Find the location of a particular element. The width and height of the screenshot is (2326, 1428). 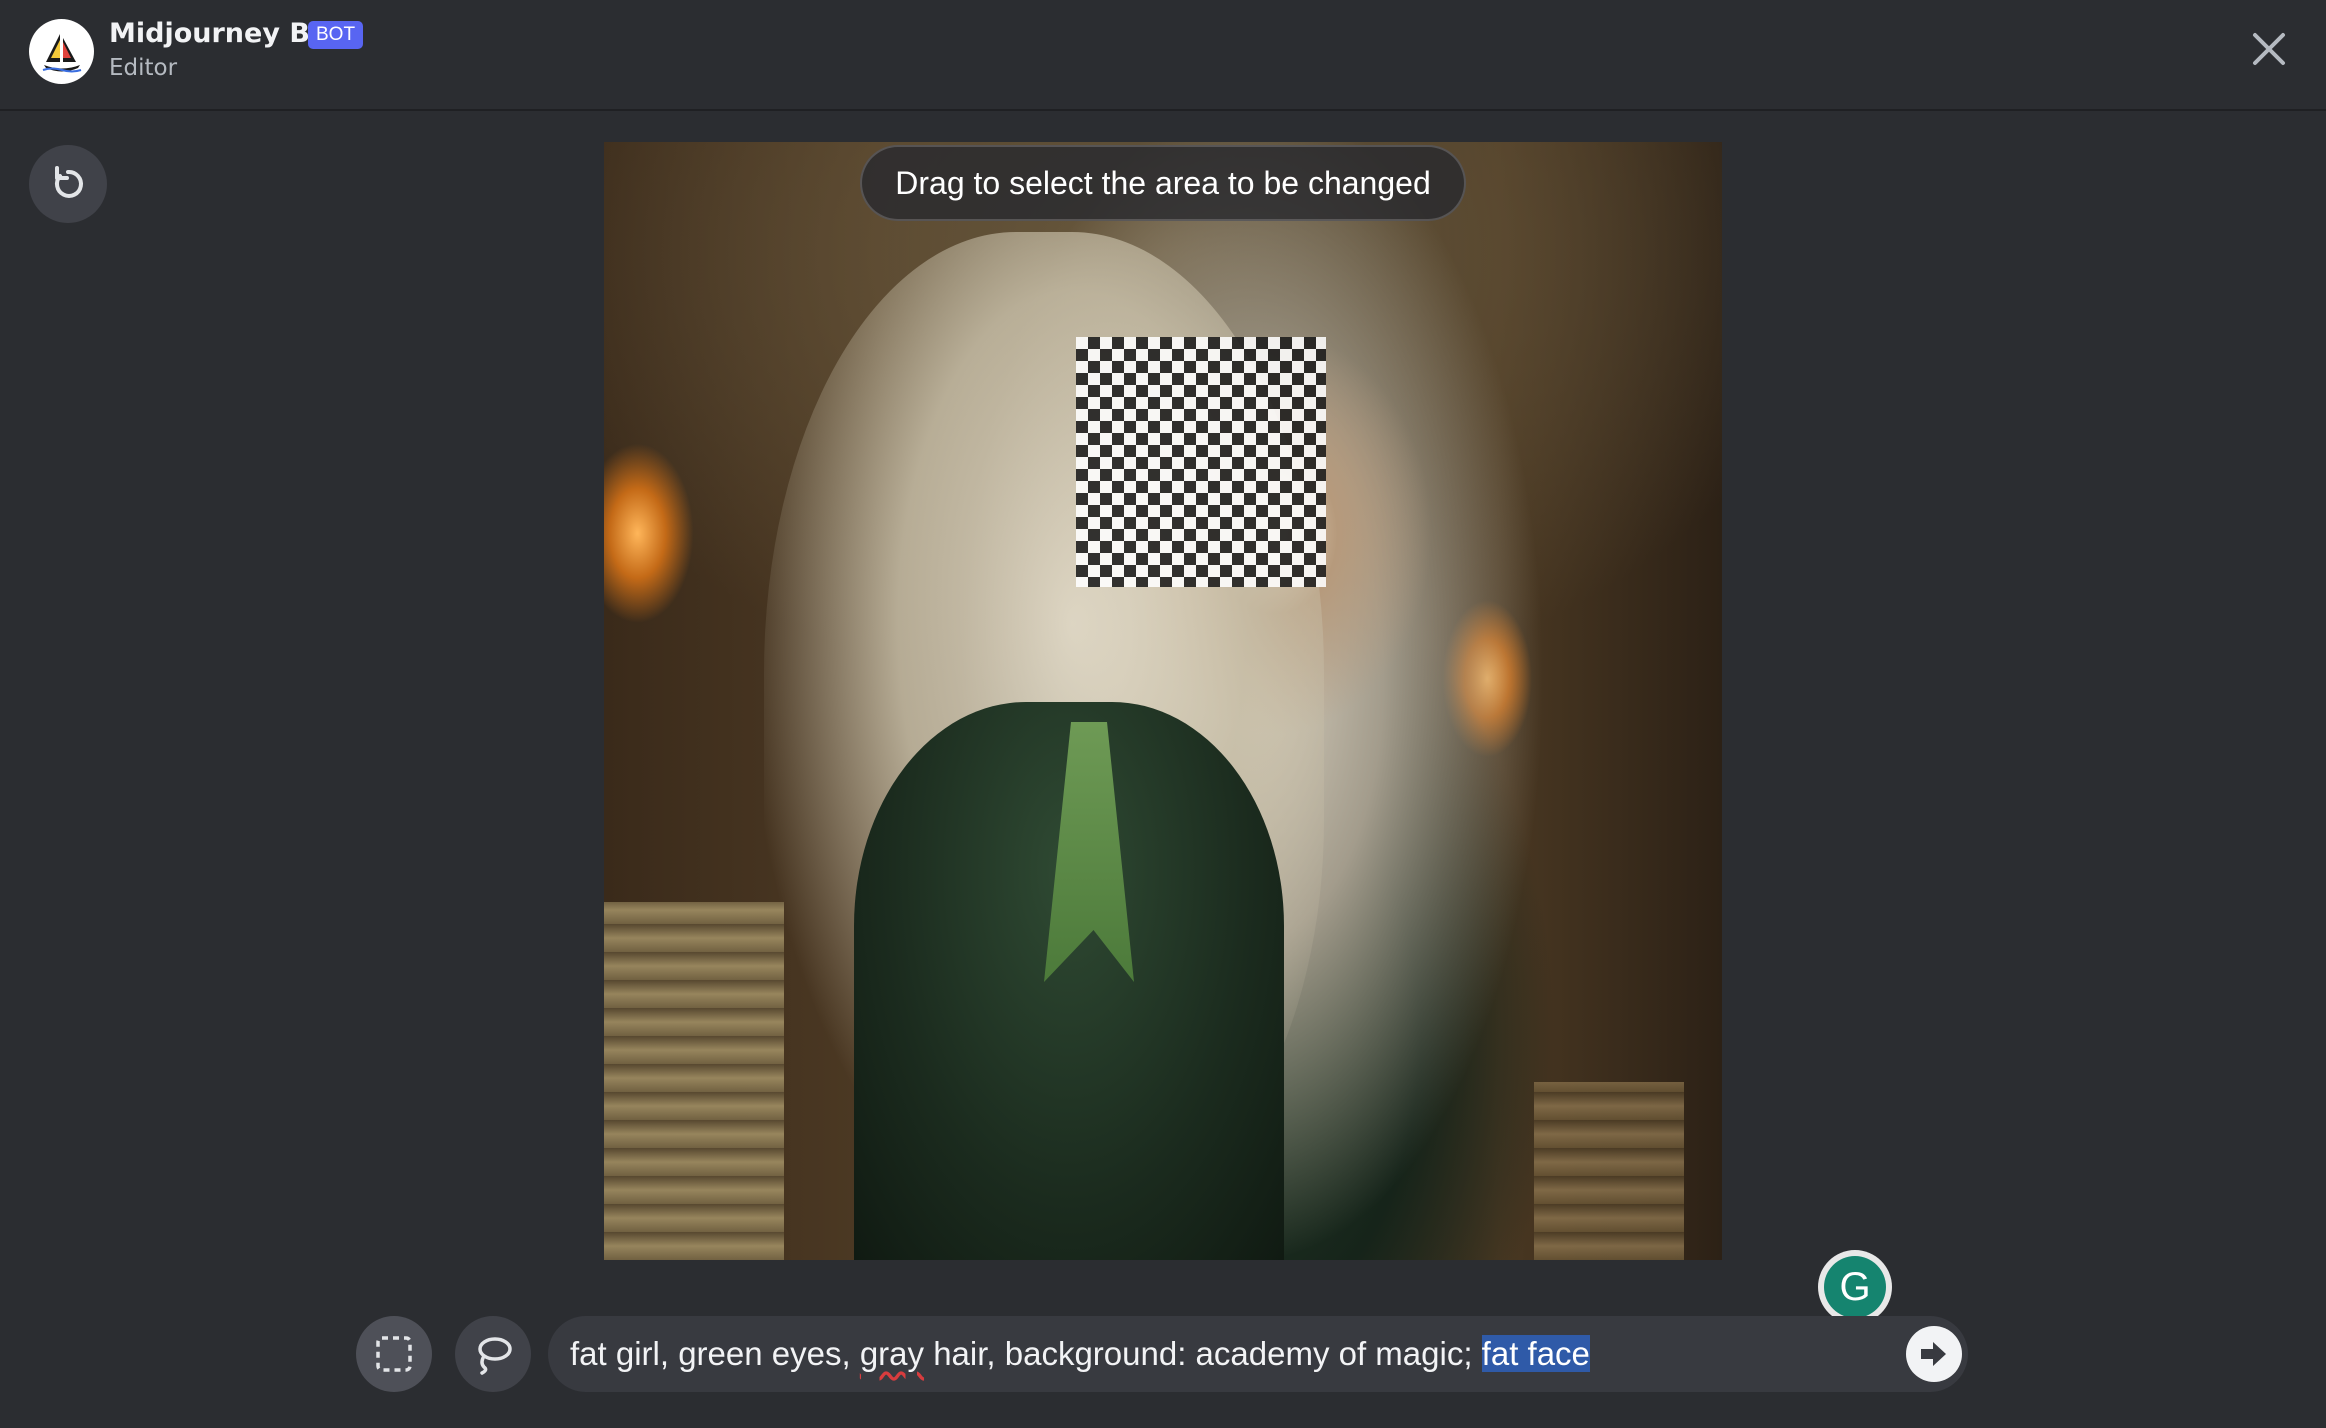

rectangle-select-button is located at coordinates (394, 1354).